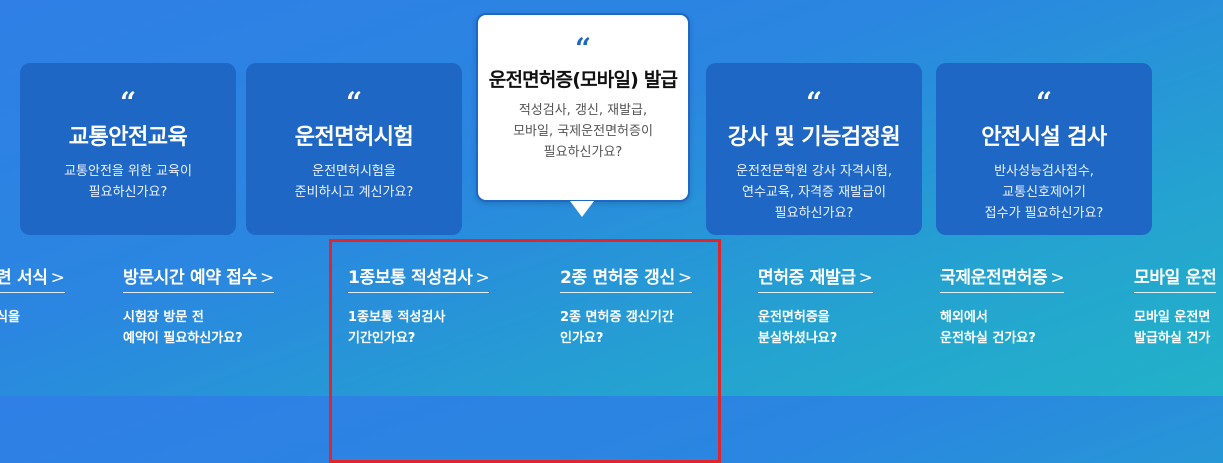 The height and width of the screenshot is (463, 1223). What do you see at coordinates (354, 137) in the screenshot?
I see `card-title: 운전면허시험` at bounding box center [354, 137].